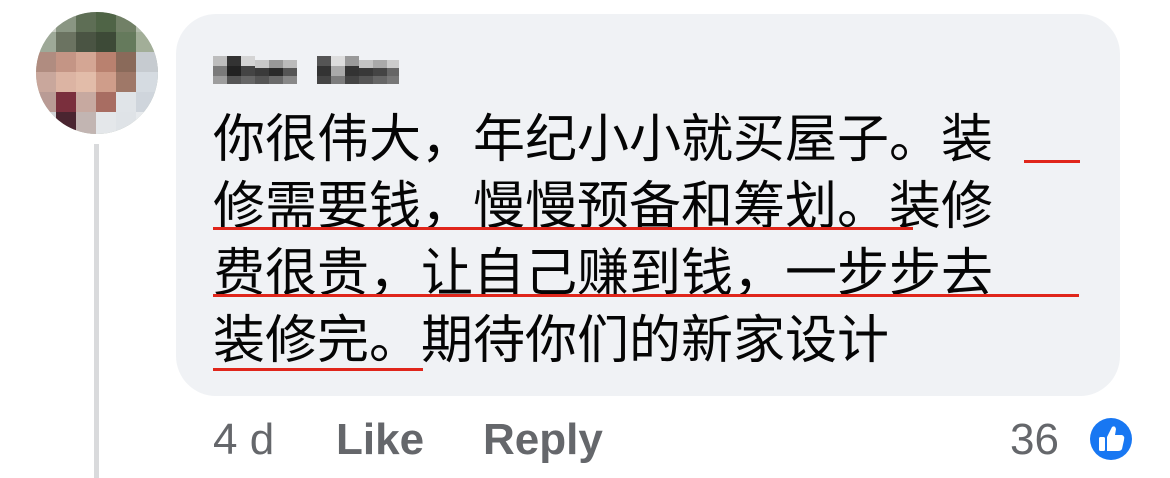 This screenshot has width=1170, height=478. Describe the element at coordinates (603, 140) in the screenshot. I see `comment-line: 你很伟大，年纪小小就买屋子。装` at that location.